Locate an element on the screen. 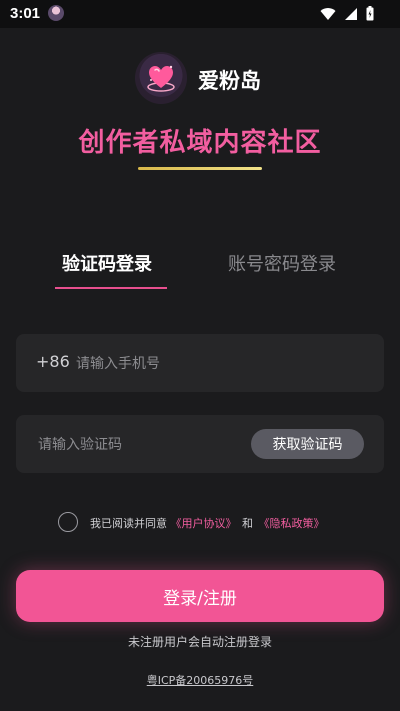 The image size is (400, 711). status-indicators is located at coordinates (347, 13).